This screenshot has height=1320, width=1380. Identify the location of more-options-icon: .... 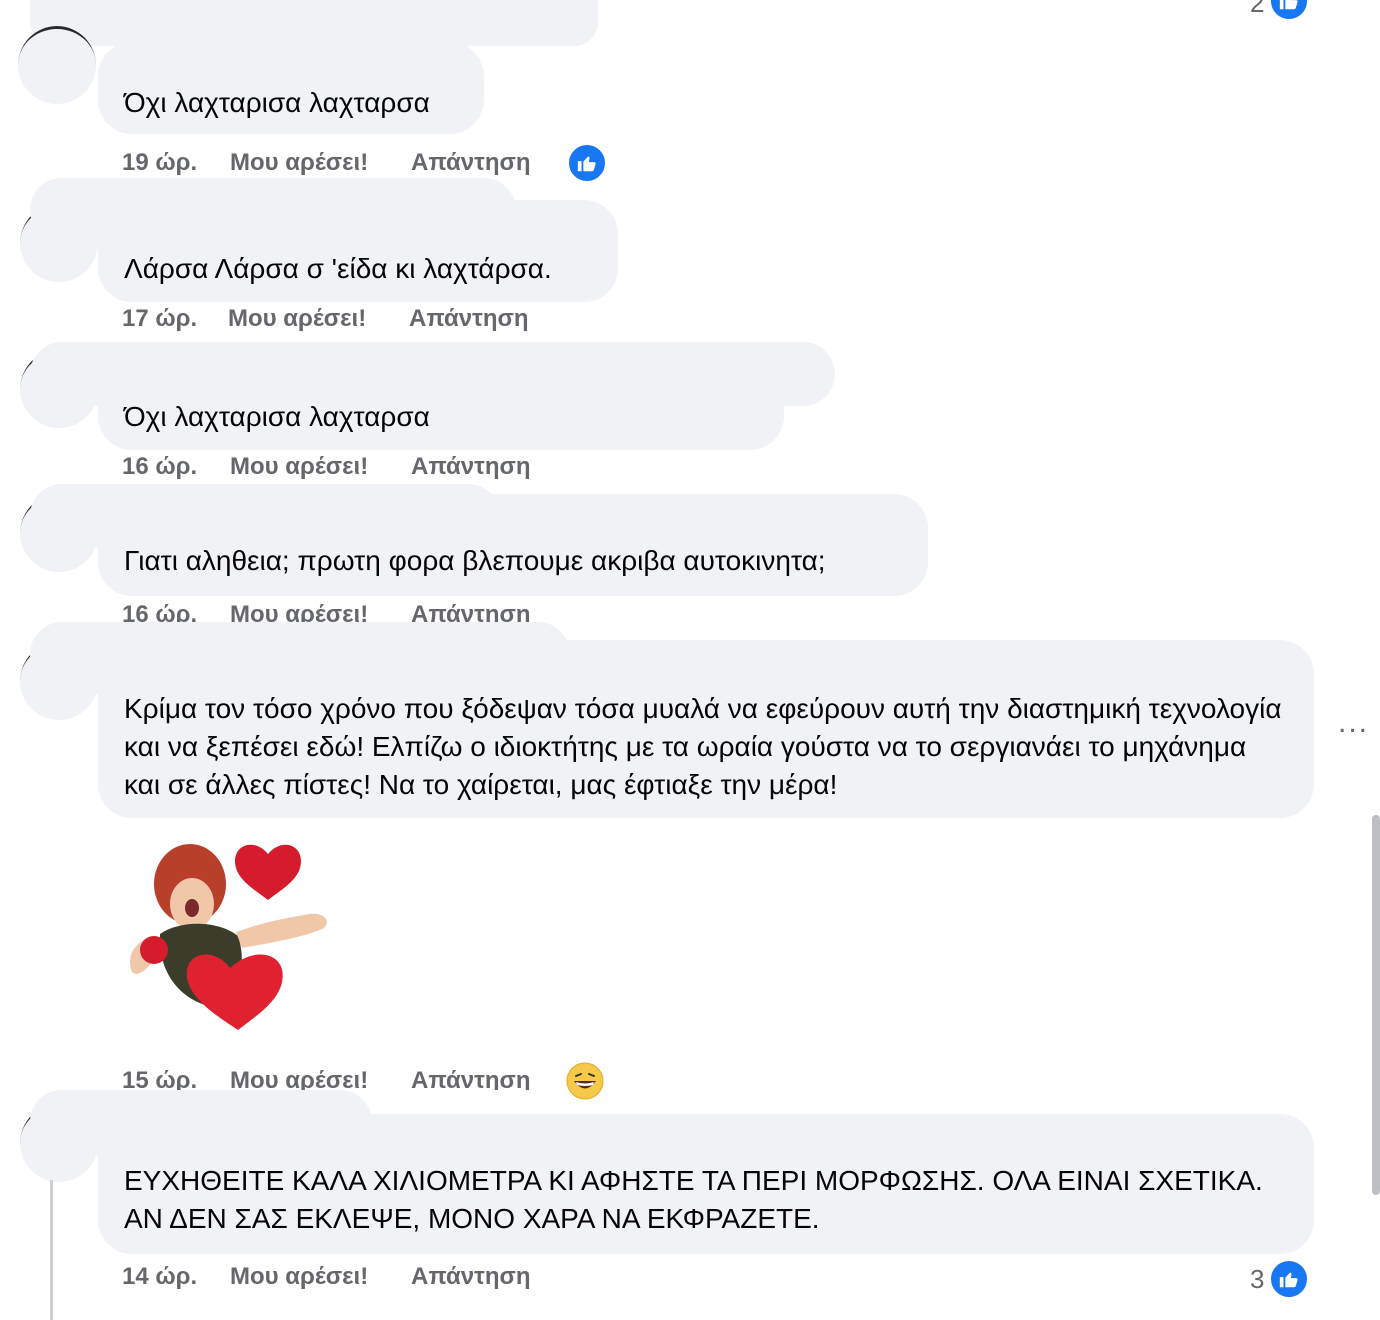
(1353, 723).